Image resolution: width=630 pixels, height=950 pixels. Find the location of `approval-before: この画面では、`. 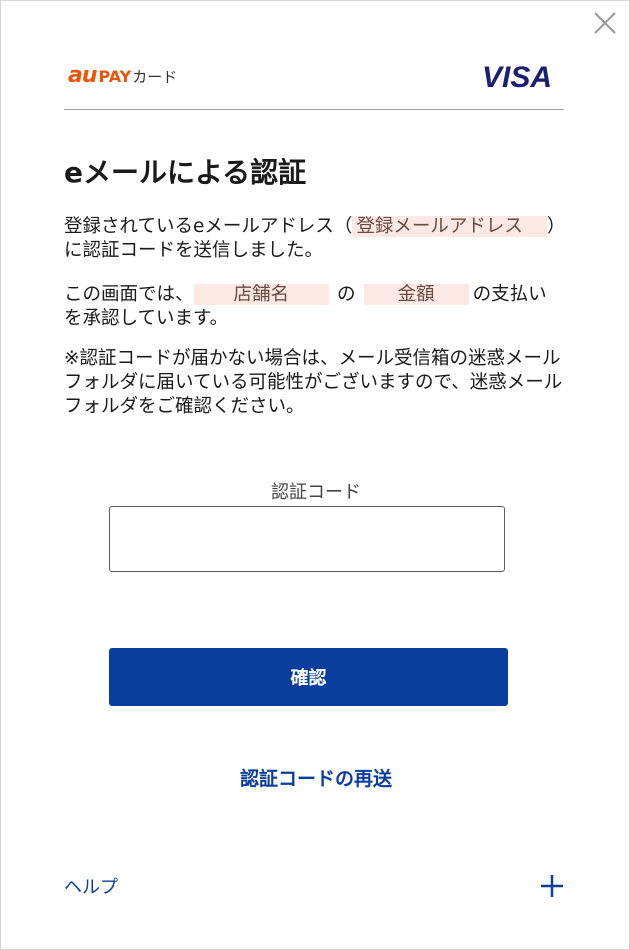

approval-before: この画面では、 is located at coordinates (129, 294).